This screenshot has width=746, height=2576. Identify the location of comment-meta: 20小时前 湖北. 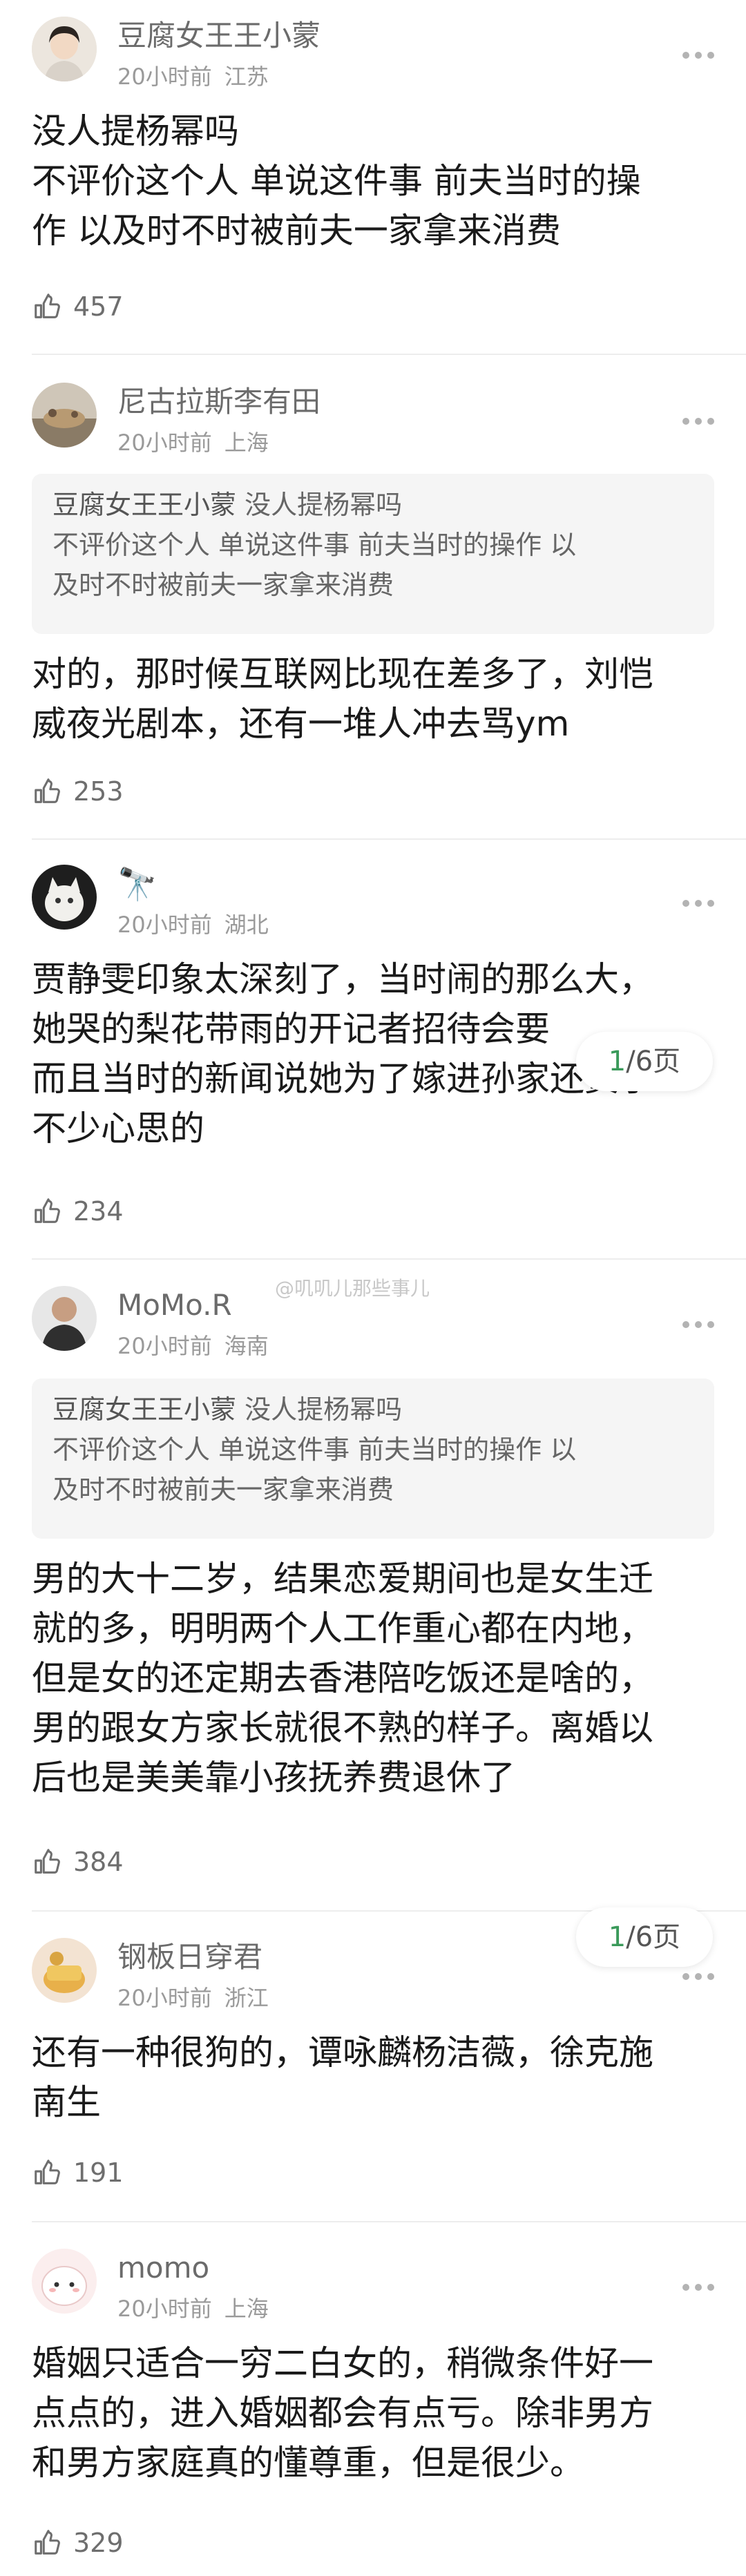
(193, 924).